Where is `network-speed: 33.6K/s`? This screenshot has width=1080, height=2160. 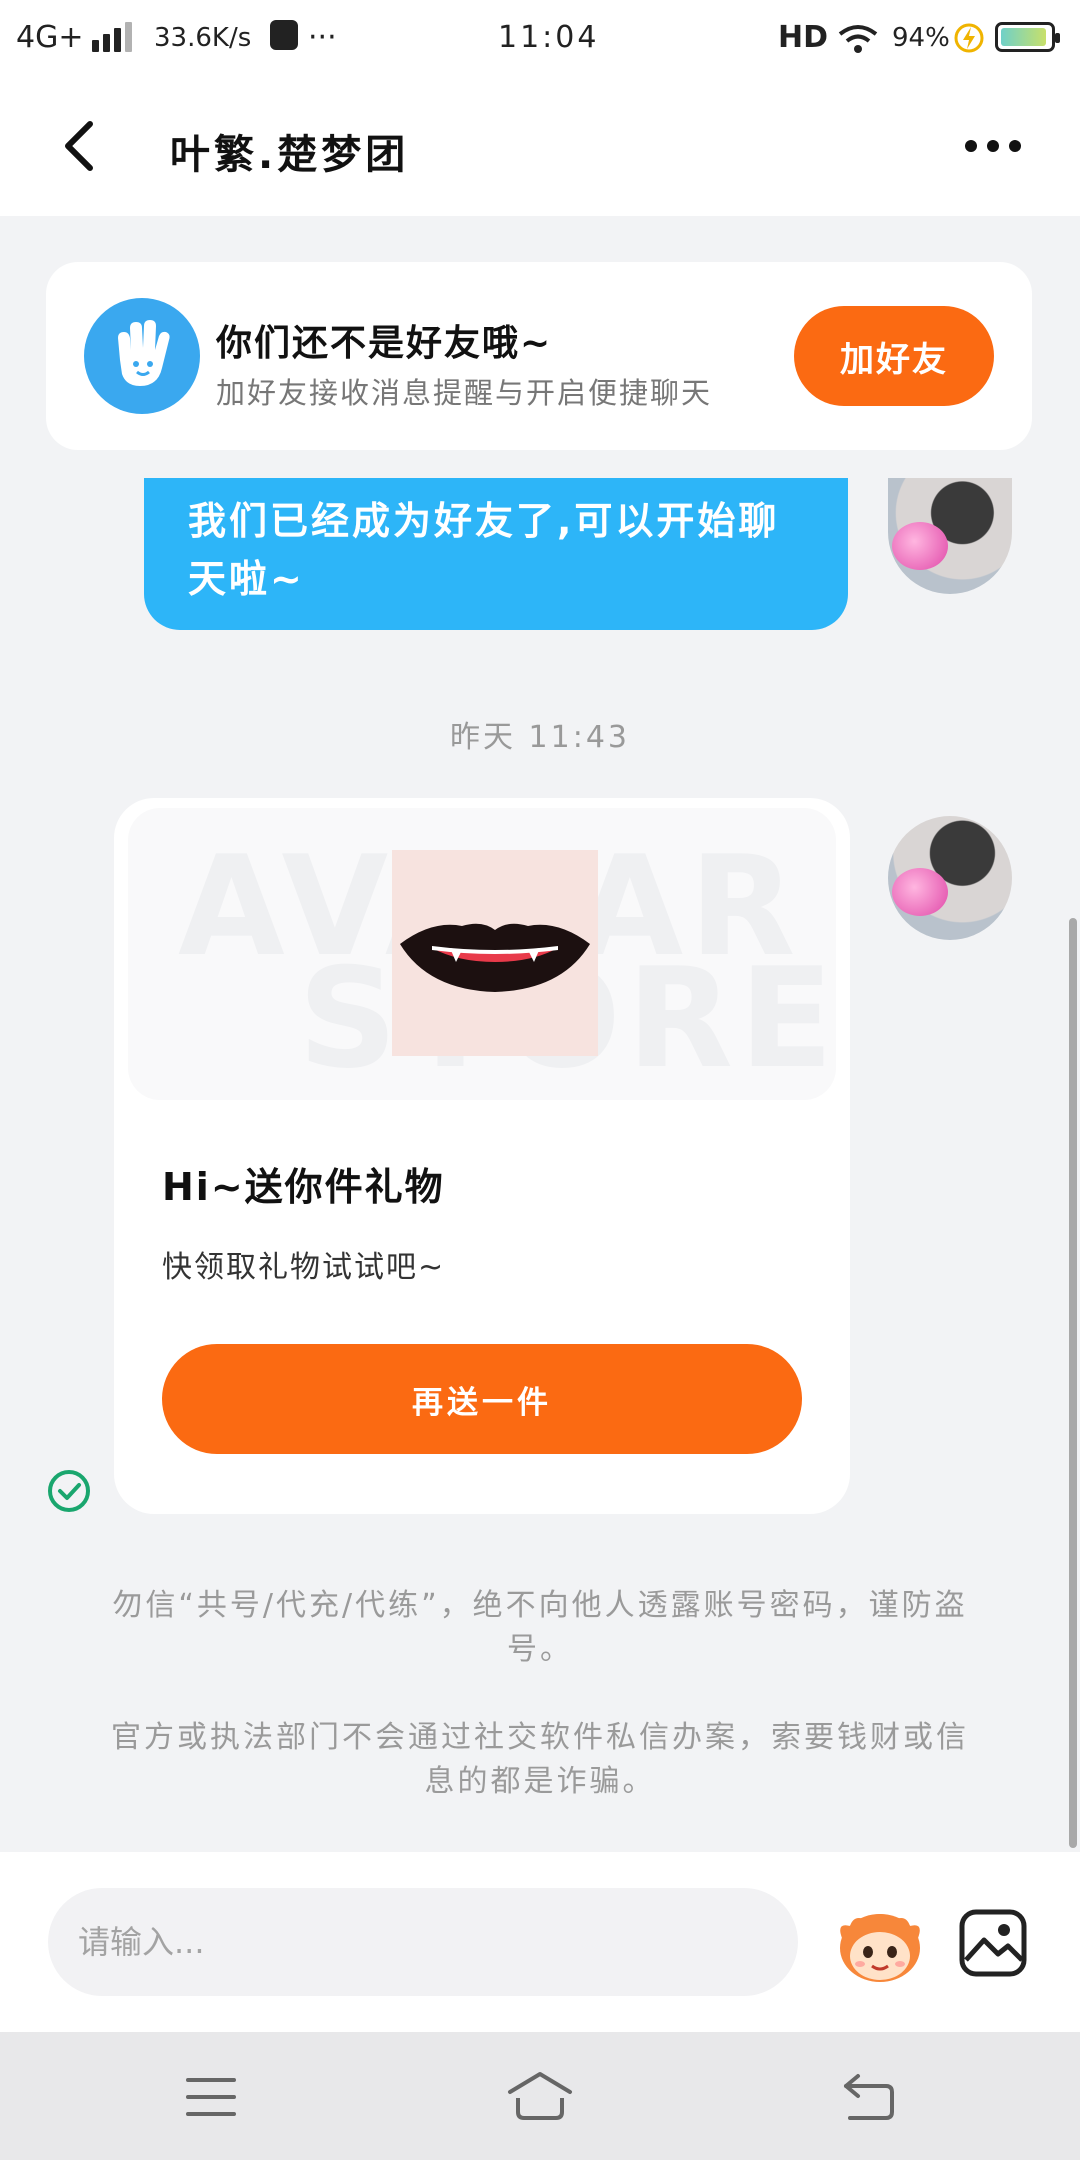
network-speed: 33.6K/s is located at coordinates (203, 38).